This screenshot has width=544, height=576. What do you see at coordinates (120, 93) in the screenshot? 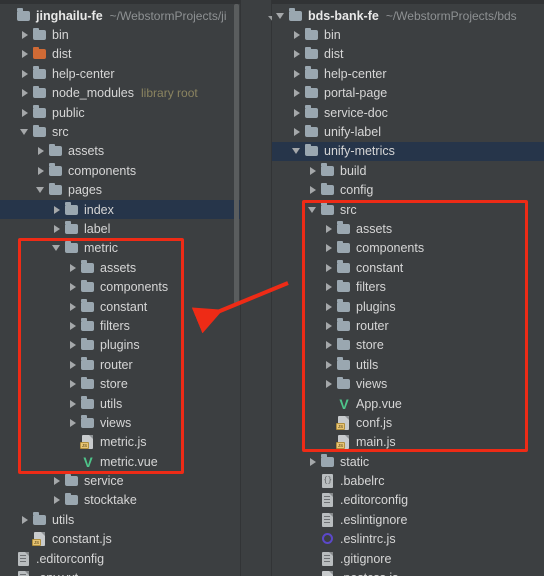
I see `tree-row: node_modules library root` at bounding box center [120, 93].